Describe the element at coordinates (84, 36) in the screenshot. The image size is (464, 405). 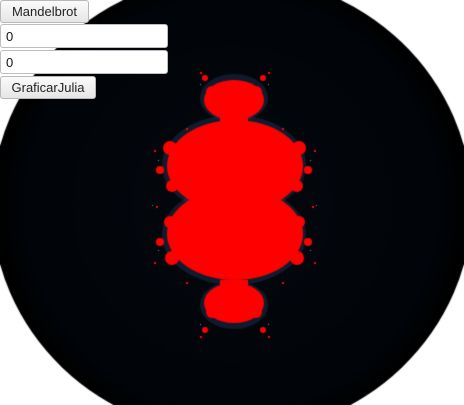
I see `c-real-input` at that location.